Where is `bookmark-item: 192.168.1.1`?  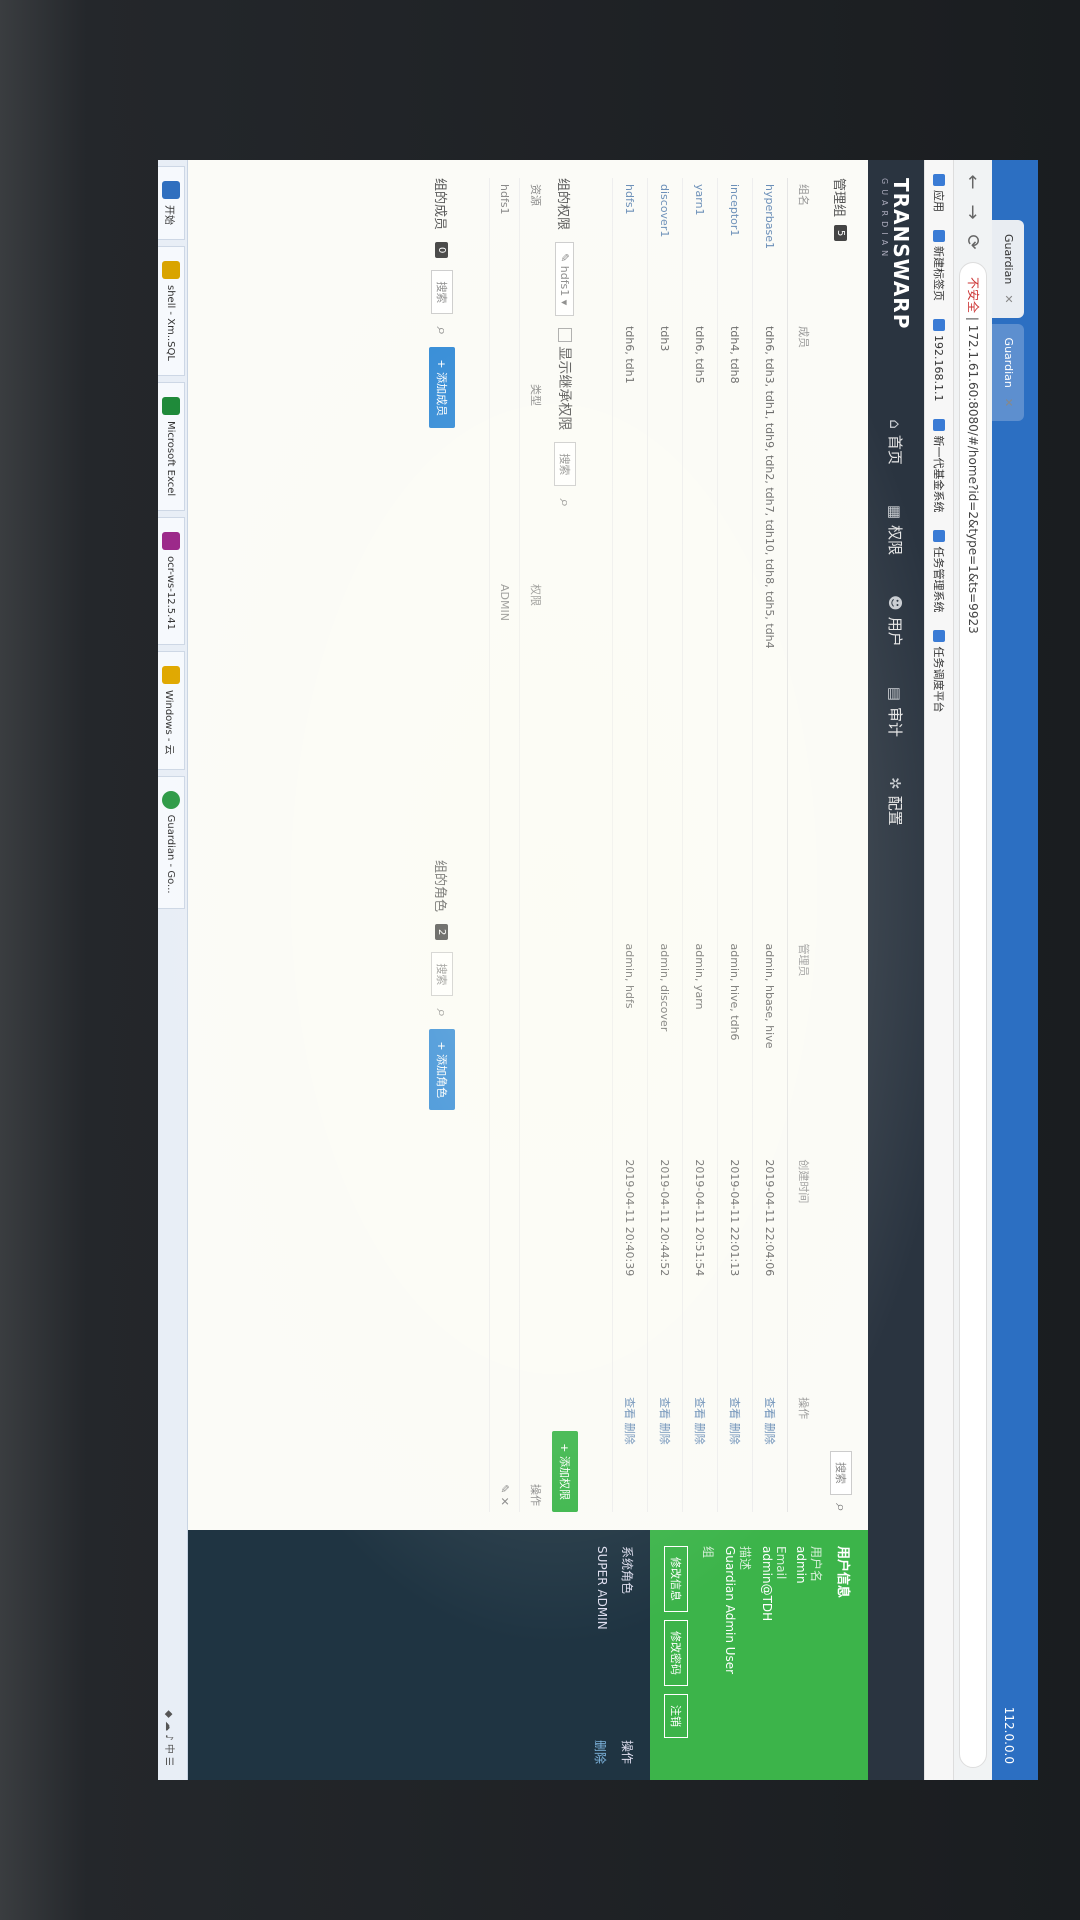
bookmark-item: 192.168.1.1 is located at coordinates (939, 360).